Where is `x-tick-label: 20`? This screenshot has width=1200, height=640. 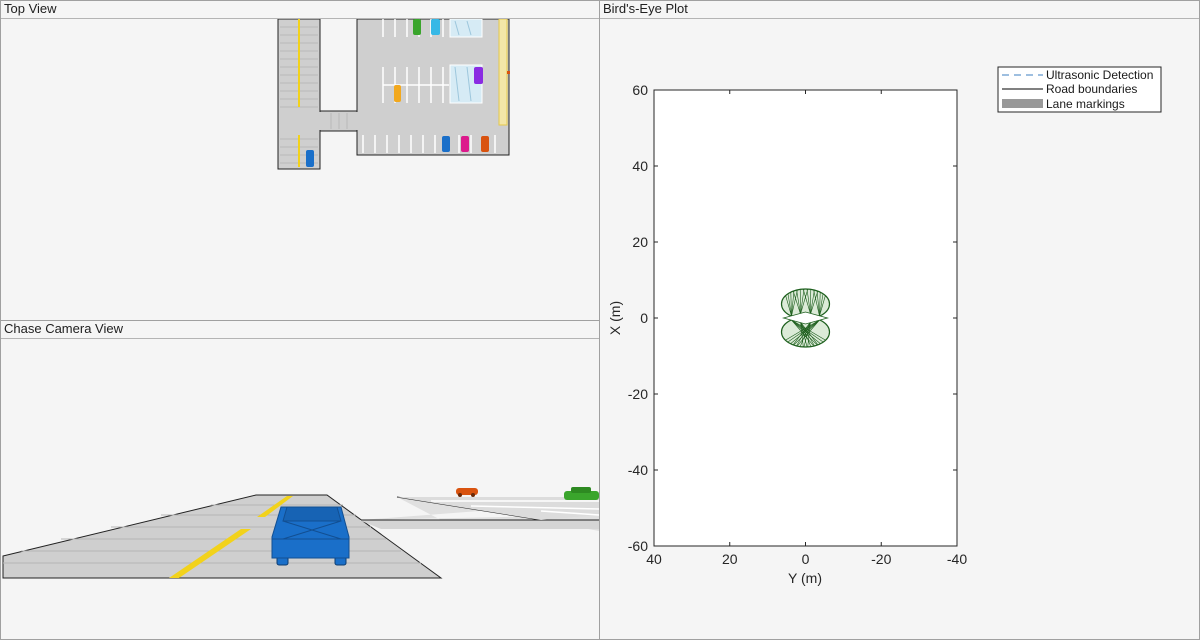
x-tick-label: 20 is located at coordinates (730, 559).